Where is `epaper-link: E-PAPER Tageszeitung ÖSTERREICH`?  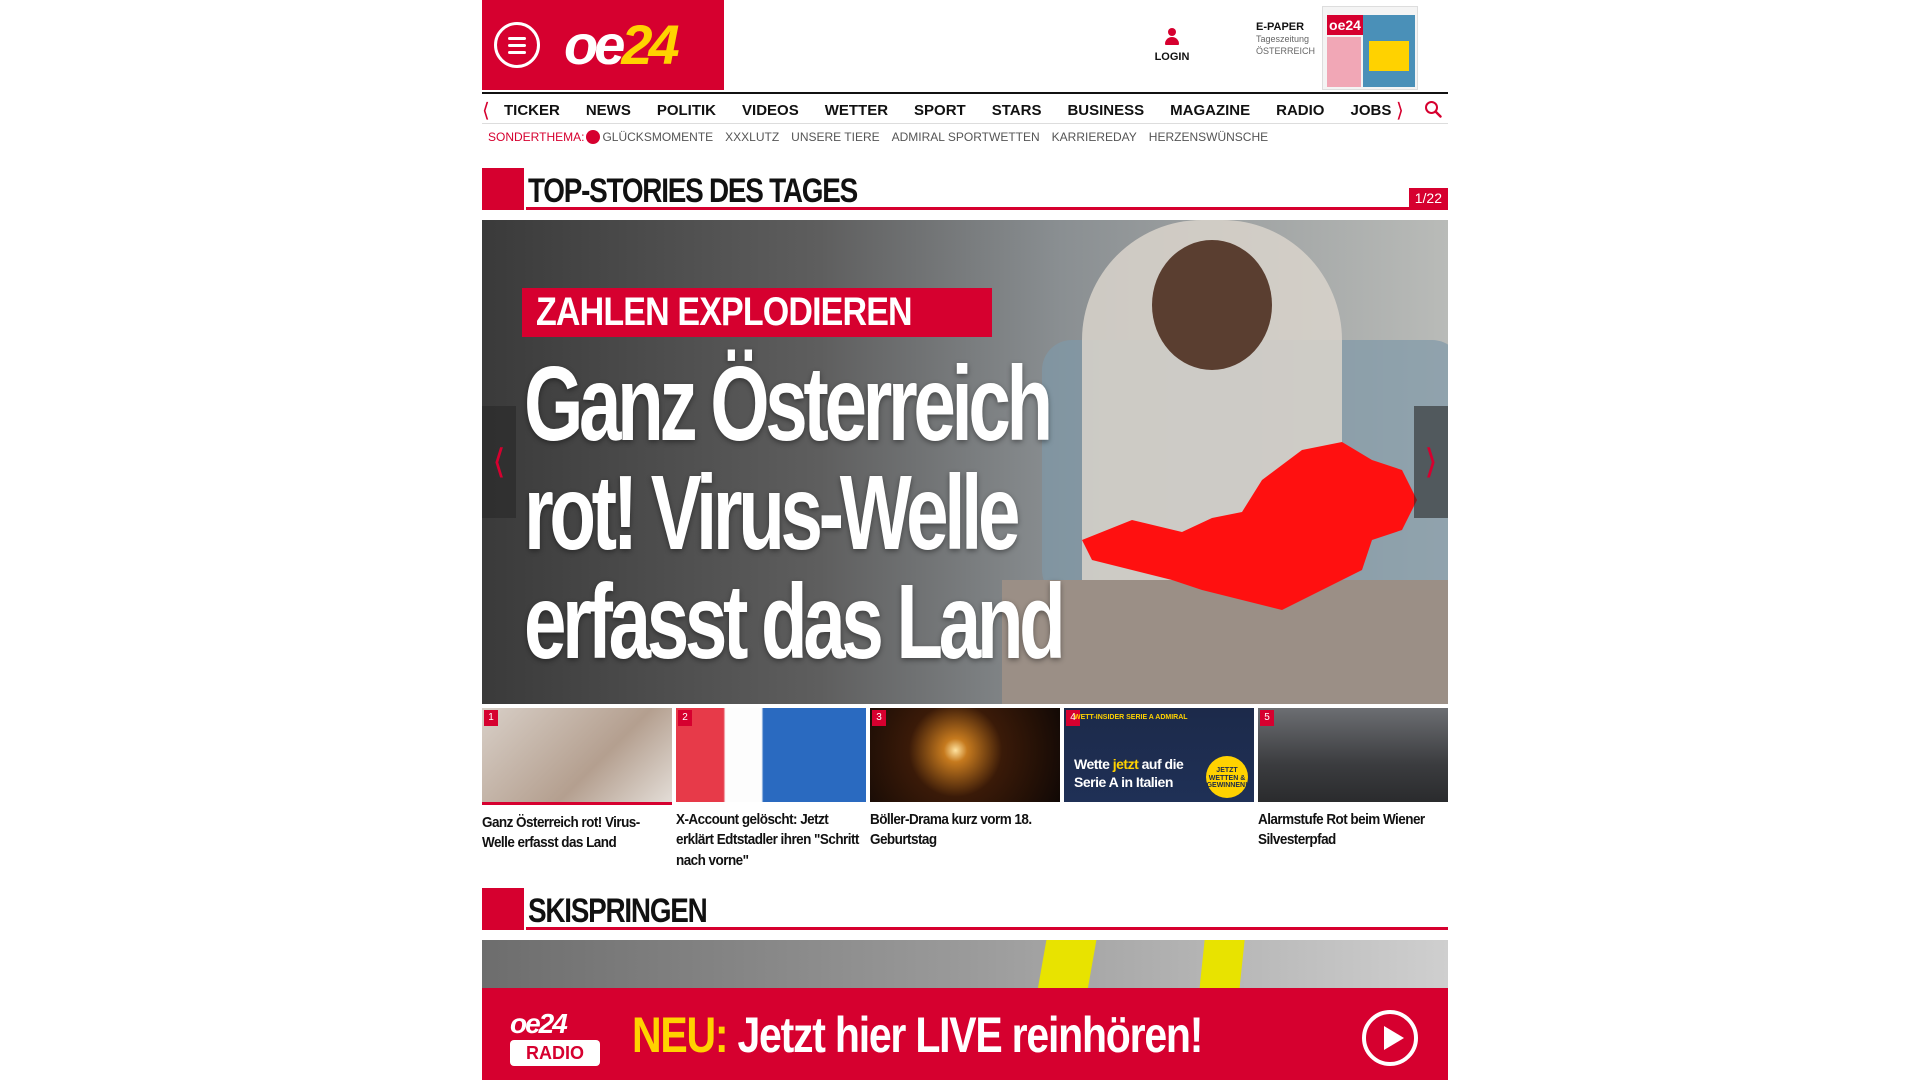
epaper-link: E-PAPER Tageszeitung ÖSTERREICH is located at coordinates (1291, 39).